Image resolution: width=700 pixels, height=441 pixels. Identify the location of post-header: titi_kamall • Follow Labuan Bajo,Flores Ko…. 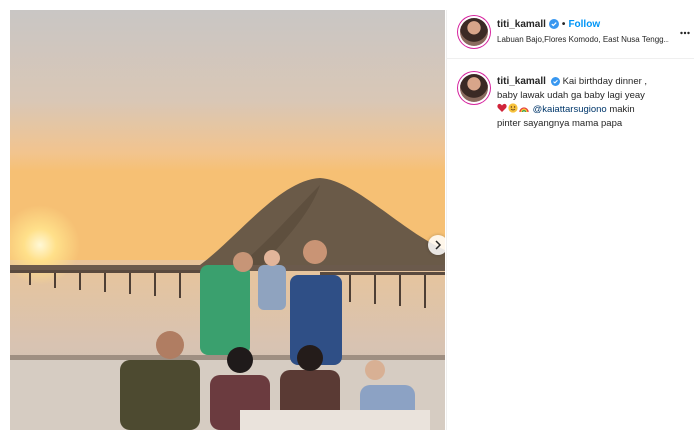
(570, 34).